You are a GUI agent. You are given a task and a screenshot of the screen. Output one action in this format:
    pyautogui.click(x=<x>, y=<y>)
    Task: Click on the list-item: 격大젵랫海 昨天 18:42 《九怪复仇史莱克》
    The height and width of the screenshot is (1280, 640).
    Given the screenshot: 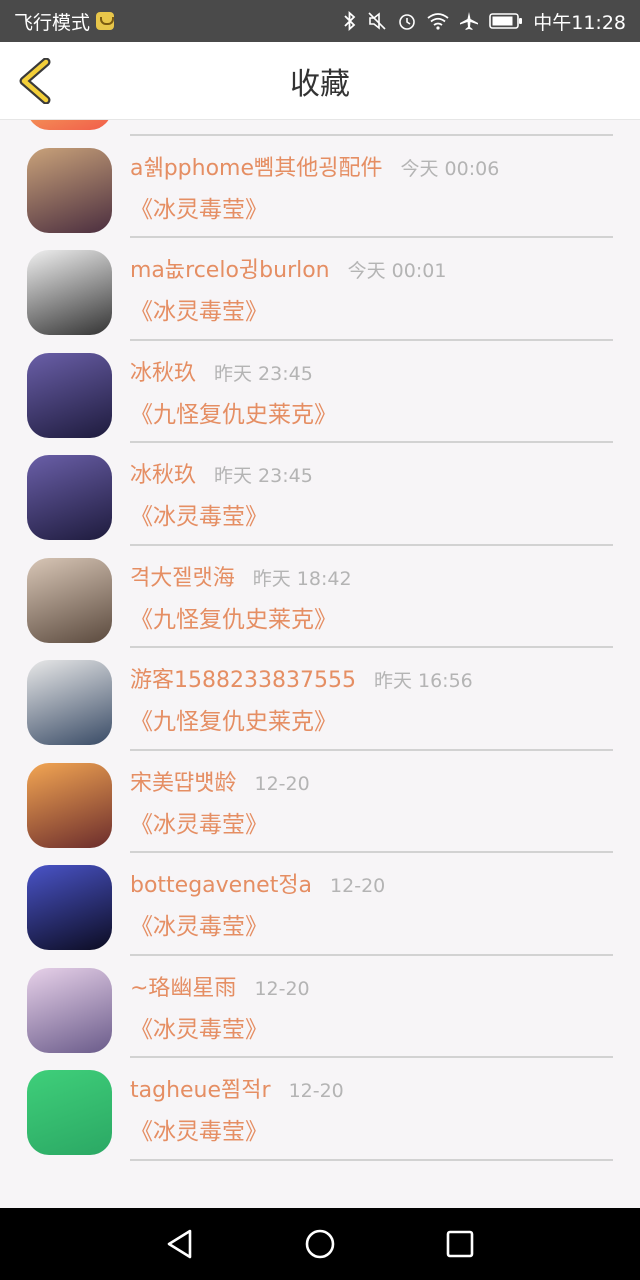 What is the action you would take?
    pyautogui.click(x=320, y=599)
    